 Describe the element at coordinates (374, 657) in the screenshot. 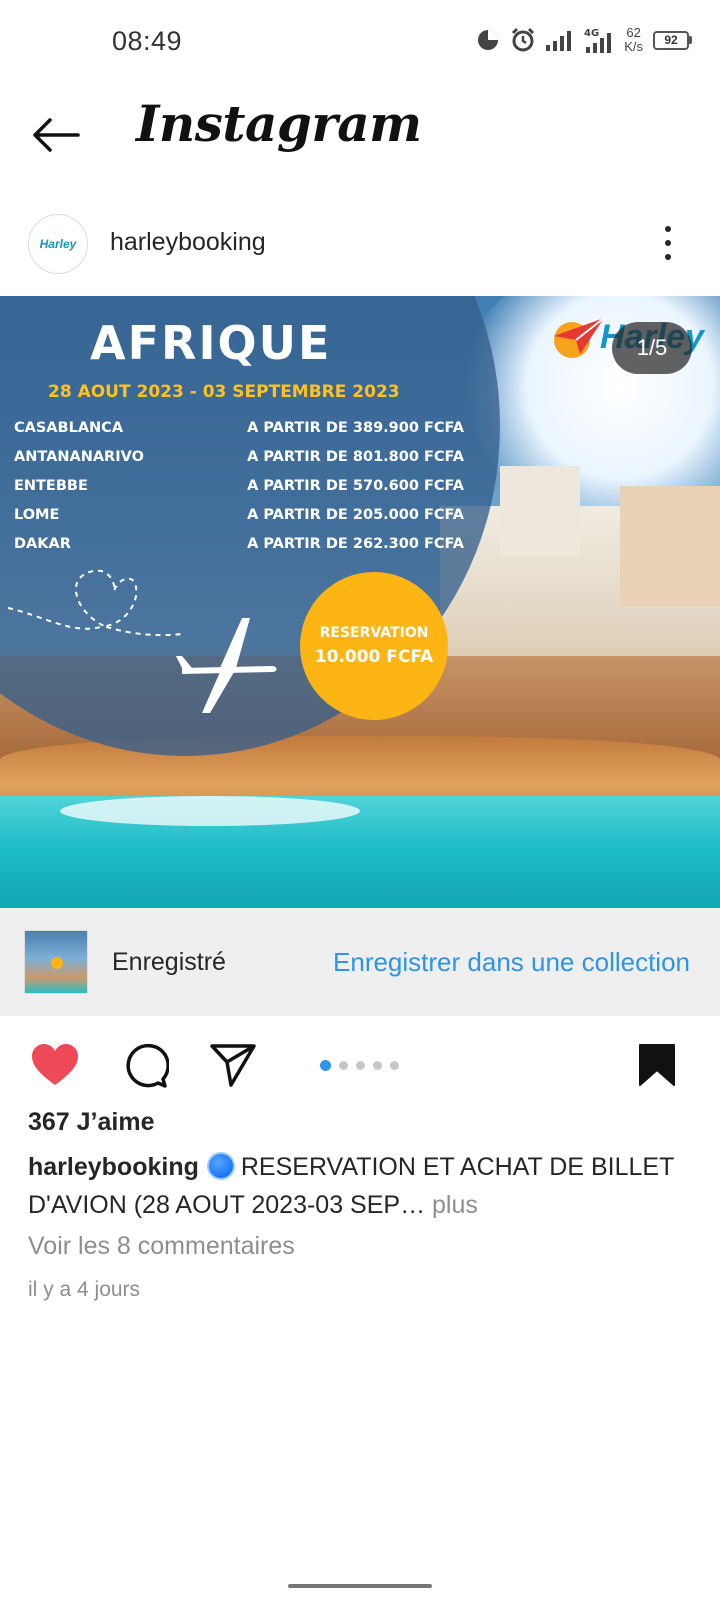

I see `reservation-amount: 10.000 FCFA` at that location.